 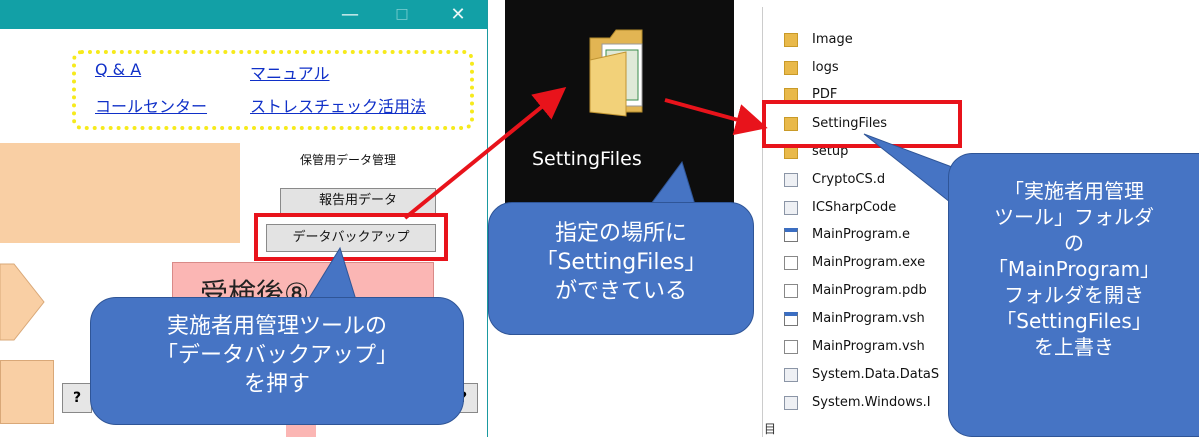 I want to click on arrow-to-explorer, so click(x=716, y=117).